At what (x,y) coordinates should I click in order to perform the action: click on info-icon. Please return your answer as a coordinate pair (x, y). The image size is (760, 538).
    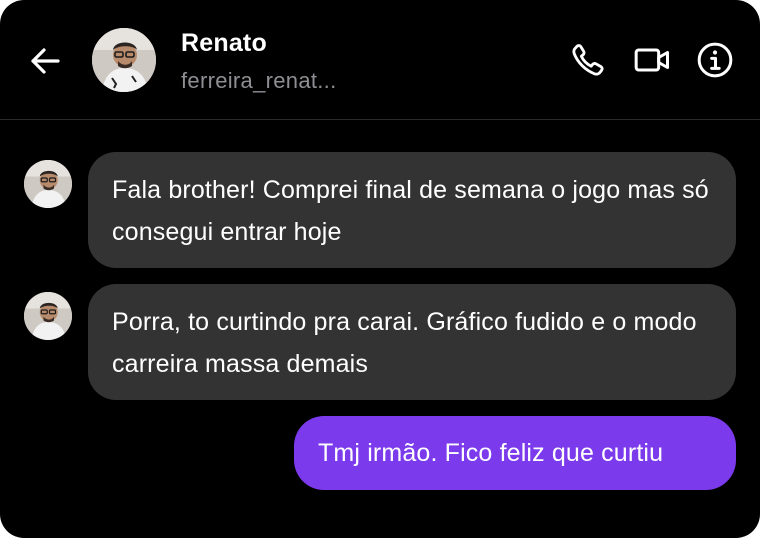
    Looking at the image, I should click on (715, 60).